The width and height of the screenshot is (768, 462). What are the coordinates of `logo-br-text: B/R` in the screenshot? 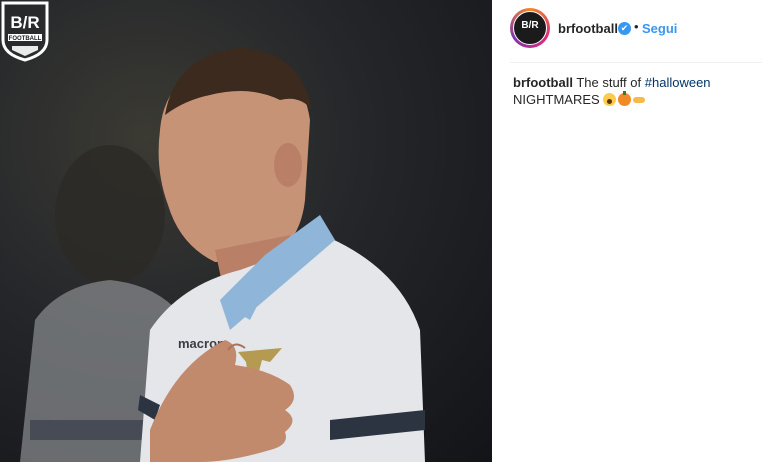 It's located at (24, 22).